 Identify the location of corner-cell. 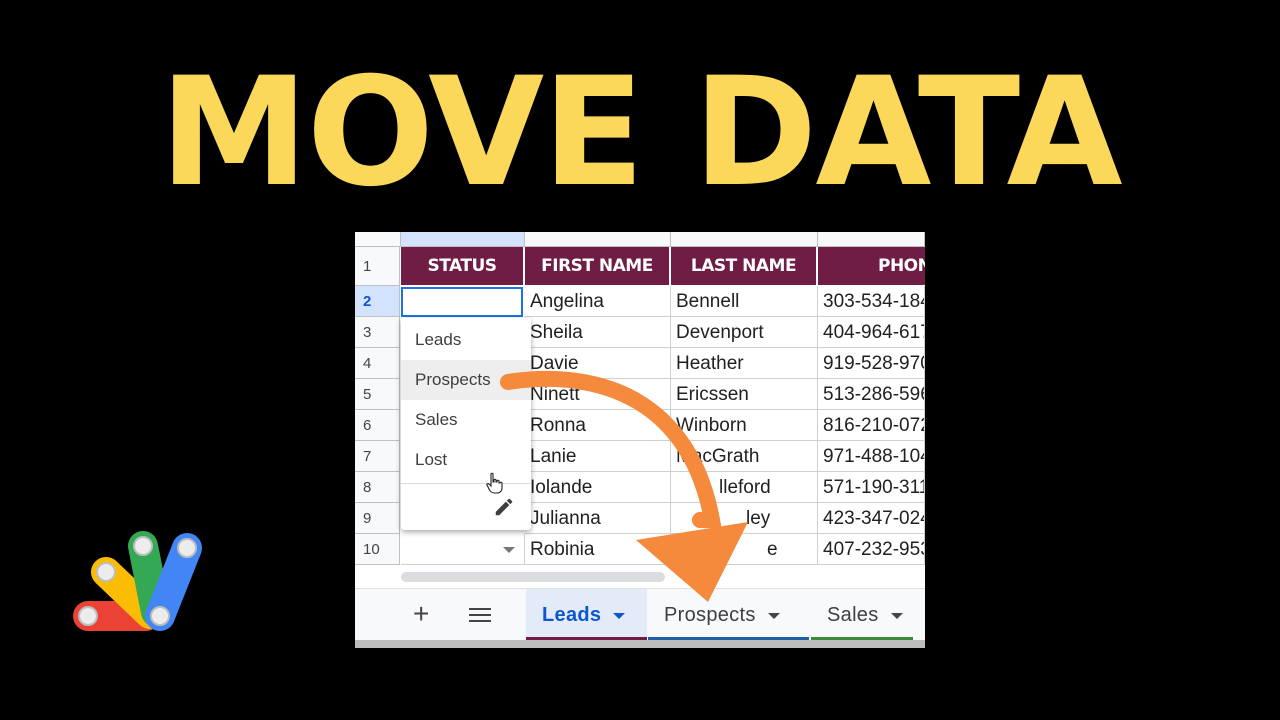
(378, 239).